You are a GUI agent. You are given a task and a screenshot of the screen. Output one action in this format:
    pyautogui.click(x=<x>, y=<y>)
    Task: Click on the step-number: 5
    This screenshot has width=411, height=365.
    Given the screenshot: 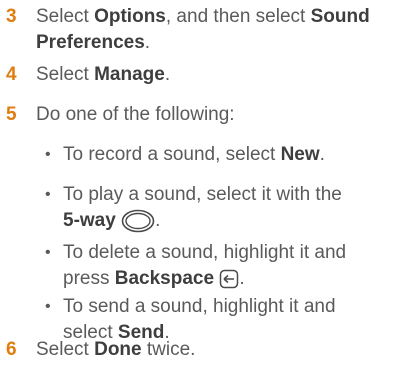 What is the action you would take?
    pyautogui.click(x=11, y=114)
    